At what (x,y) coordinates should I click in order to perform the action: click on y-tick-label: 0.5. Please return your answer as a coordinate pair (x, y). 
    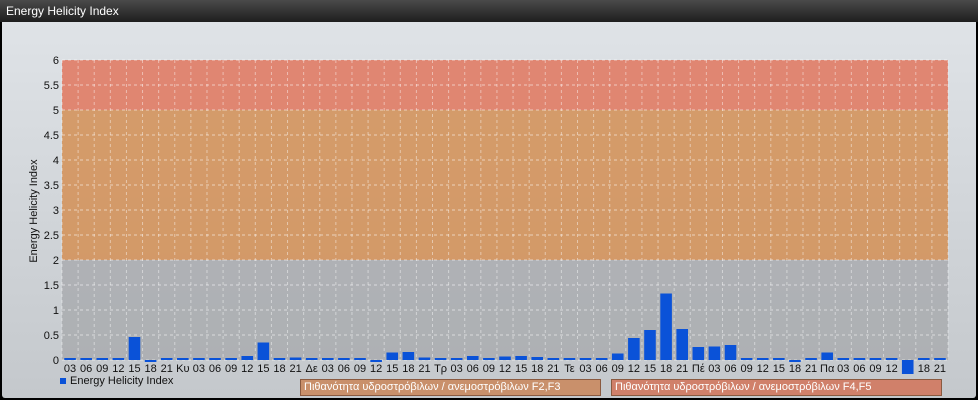
    Looking at the image, I should click on (51, 336).